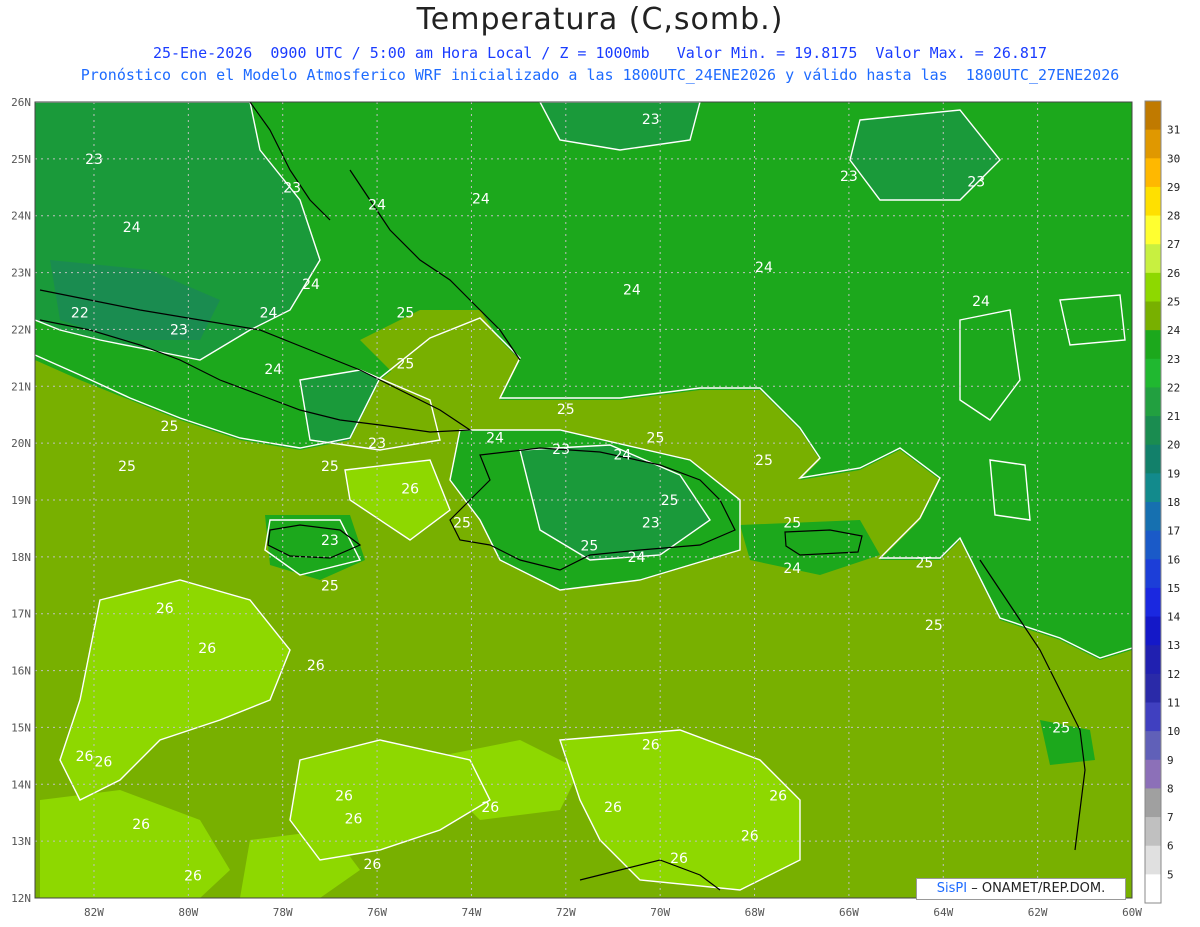  I want to click on colorbar-level-label: 30, so click(1173, 158).